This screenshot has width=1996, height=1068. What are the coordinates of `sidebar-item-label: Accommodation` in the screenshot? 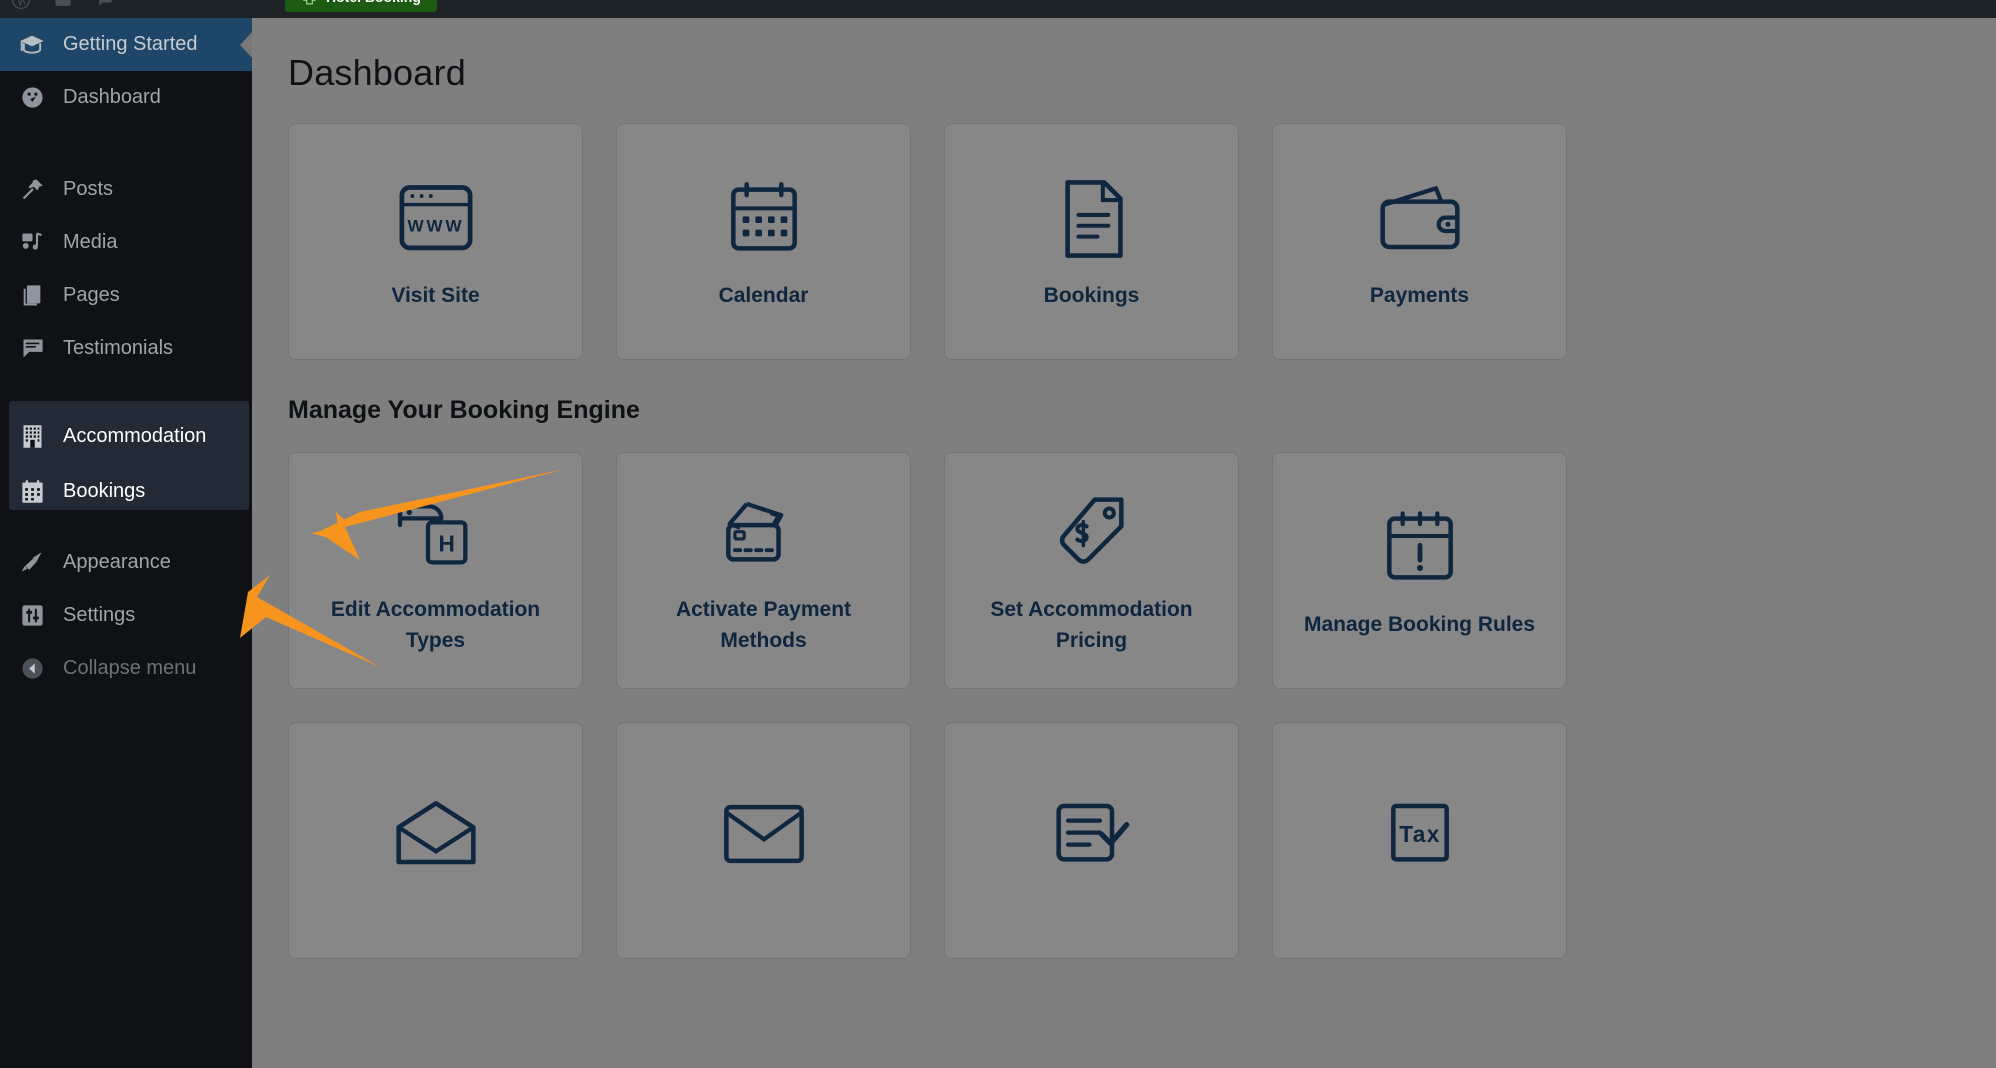 It's located at (135, 436).